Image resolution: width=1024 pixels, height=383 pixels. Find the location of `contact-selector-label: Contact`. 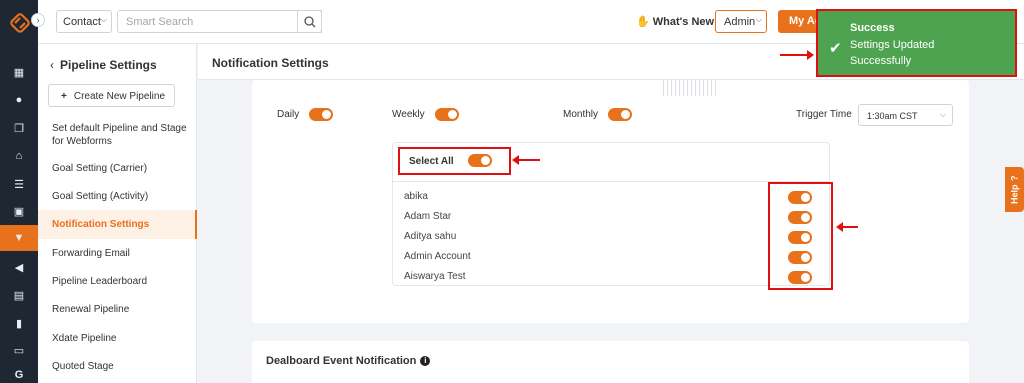

contact-selector-label: Contact is located at coordinates (82, 22).